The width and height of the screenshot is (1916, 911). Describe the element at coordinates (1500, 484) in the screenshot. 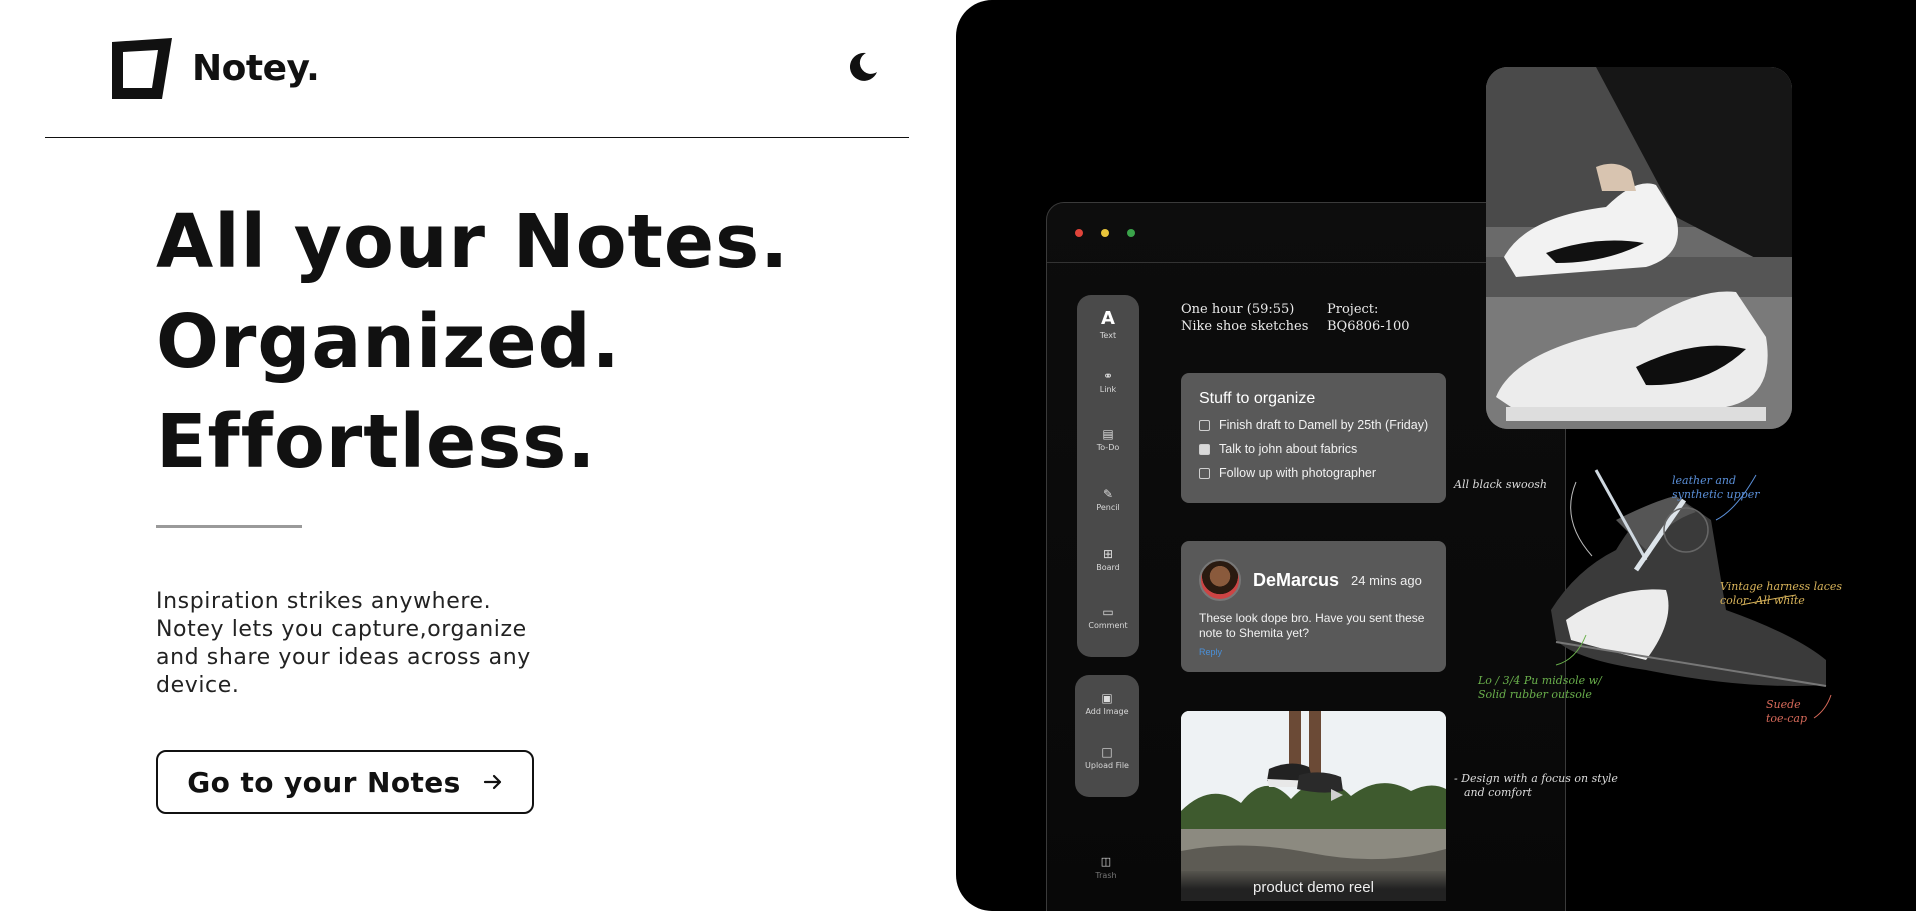

I see `sketch-note-swoosh: All black swoosh` at that location.